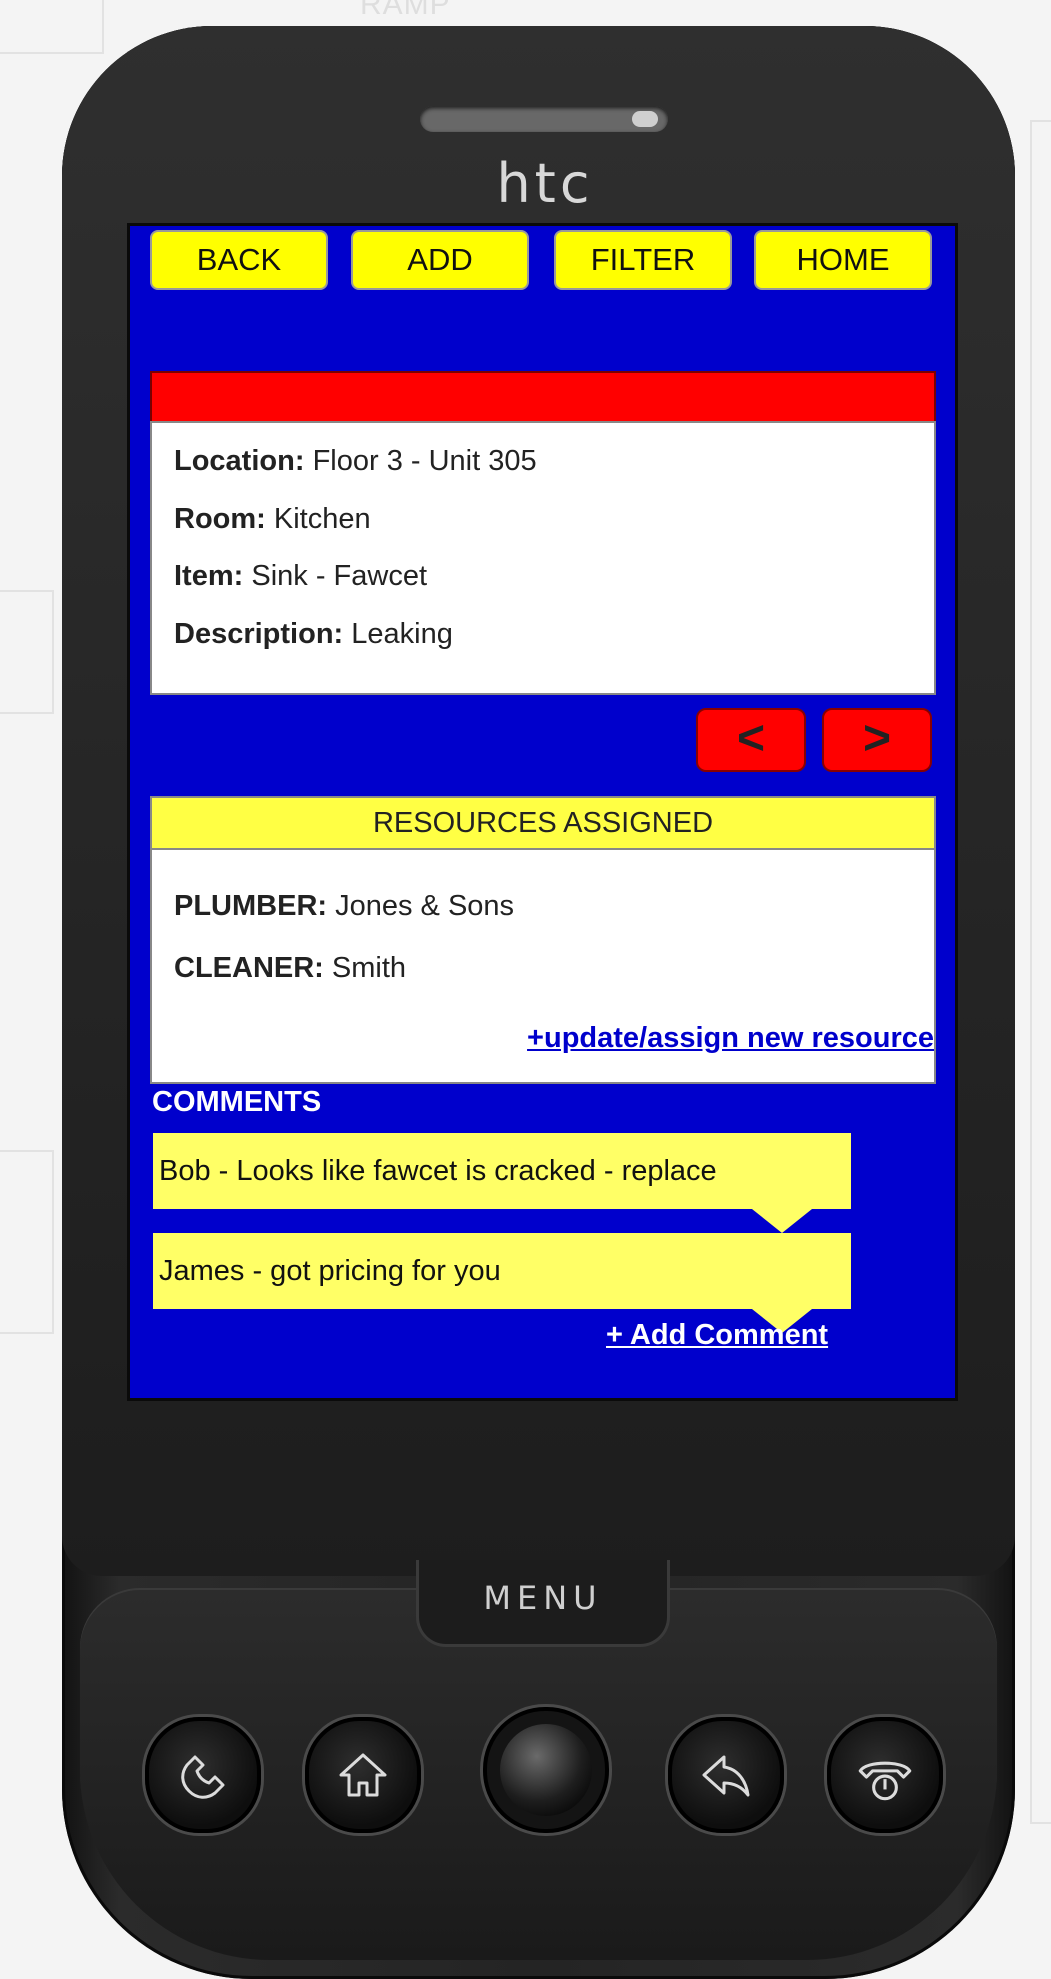  I want to click on brand-logo: htc, so click(545, 183).